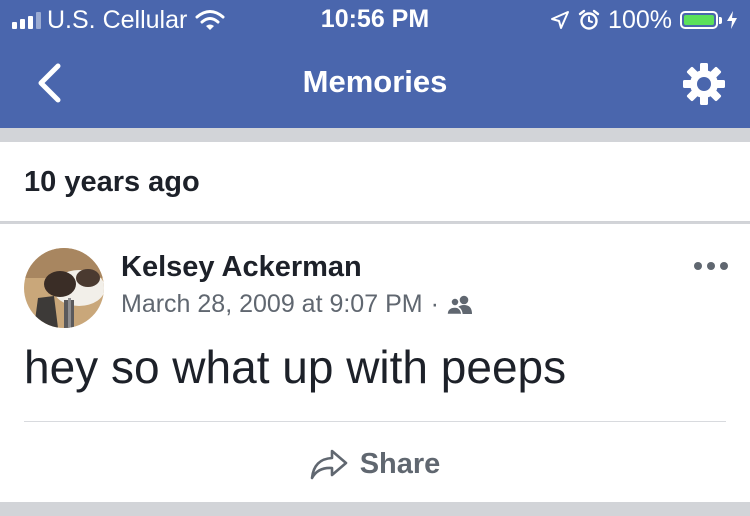 The image size is (750, 516). What do you see at coordinates (704, 84) in the screenshot?
I see `gear-icon` at bounding box center [704, 84].